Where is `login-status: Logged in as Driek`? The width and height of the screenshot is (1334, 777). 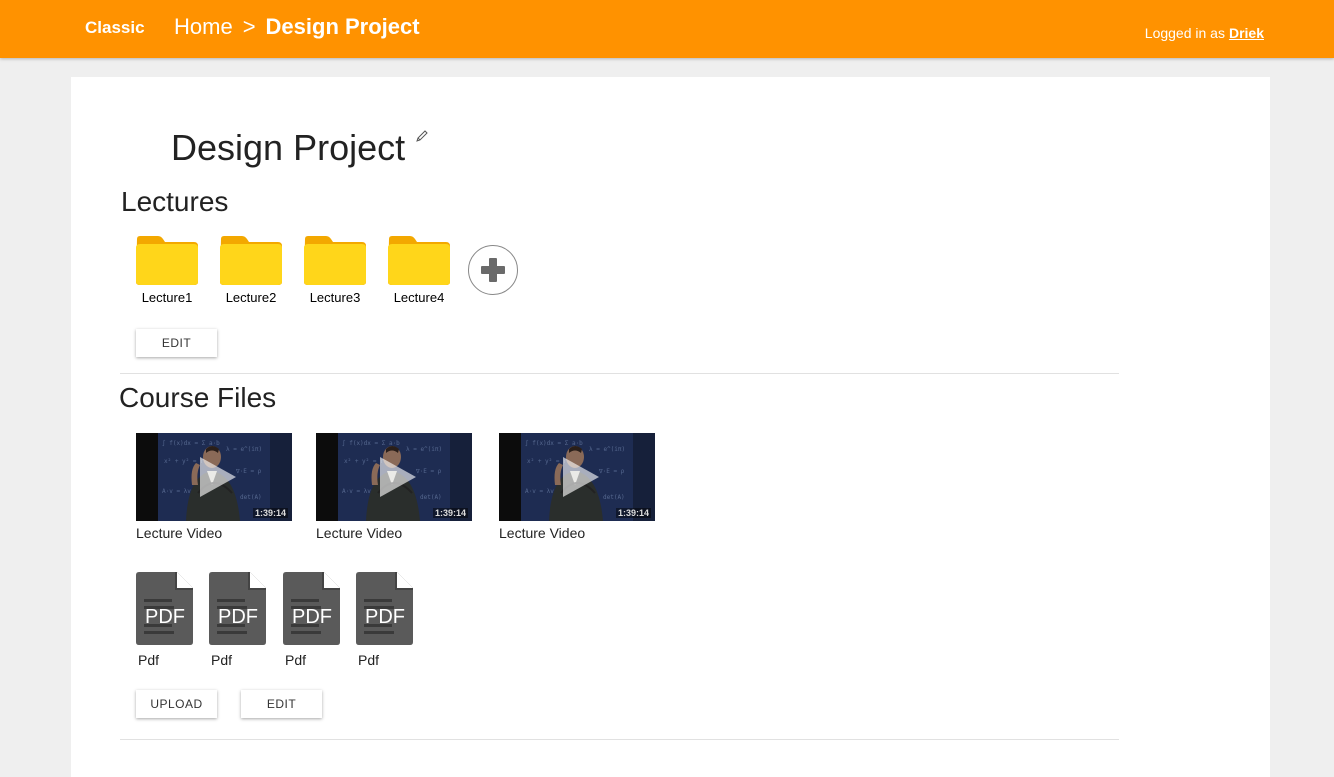 login-status: Logged in as Driek is located at coordinates (1204, 33).